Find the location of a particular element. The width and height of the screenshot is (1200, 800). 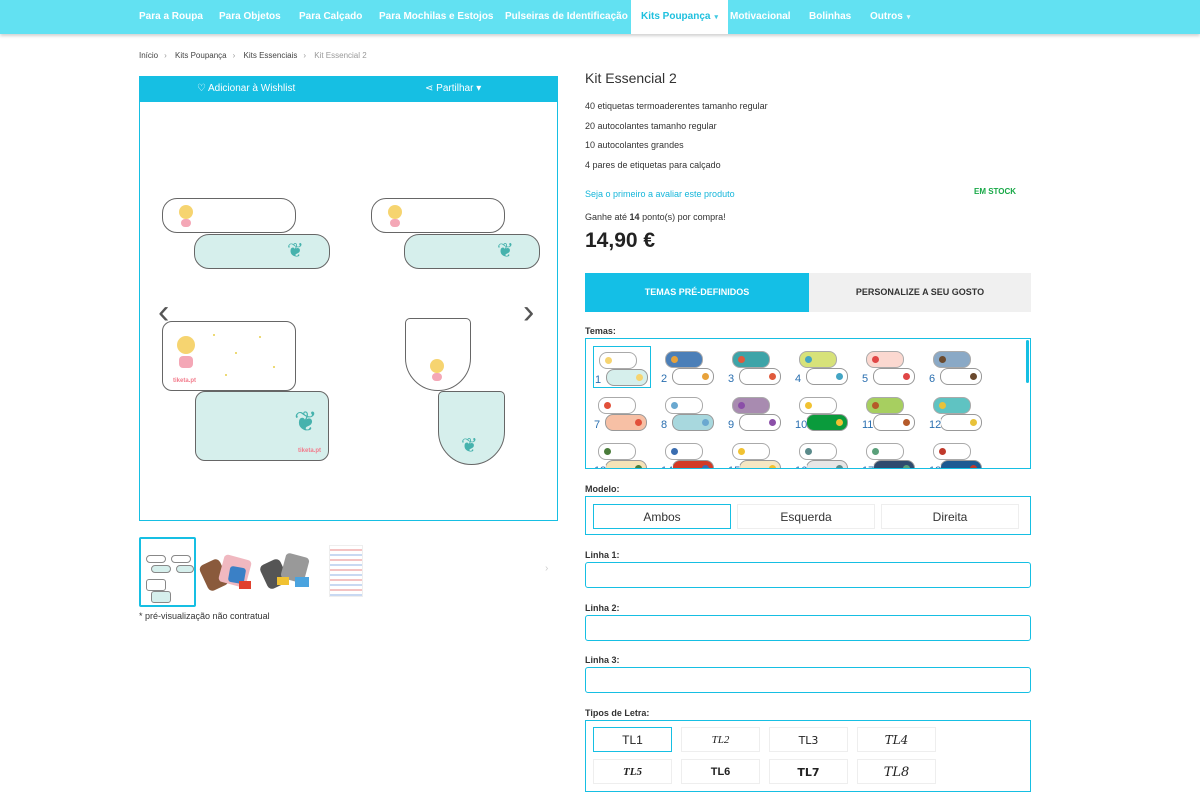

linha-3-input is located at coordinates (808, 680).